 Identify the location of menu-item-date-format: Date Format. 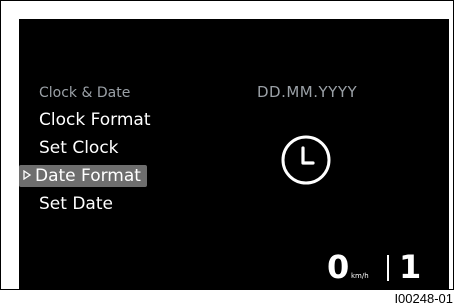
(83, 176).